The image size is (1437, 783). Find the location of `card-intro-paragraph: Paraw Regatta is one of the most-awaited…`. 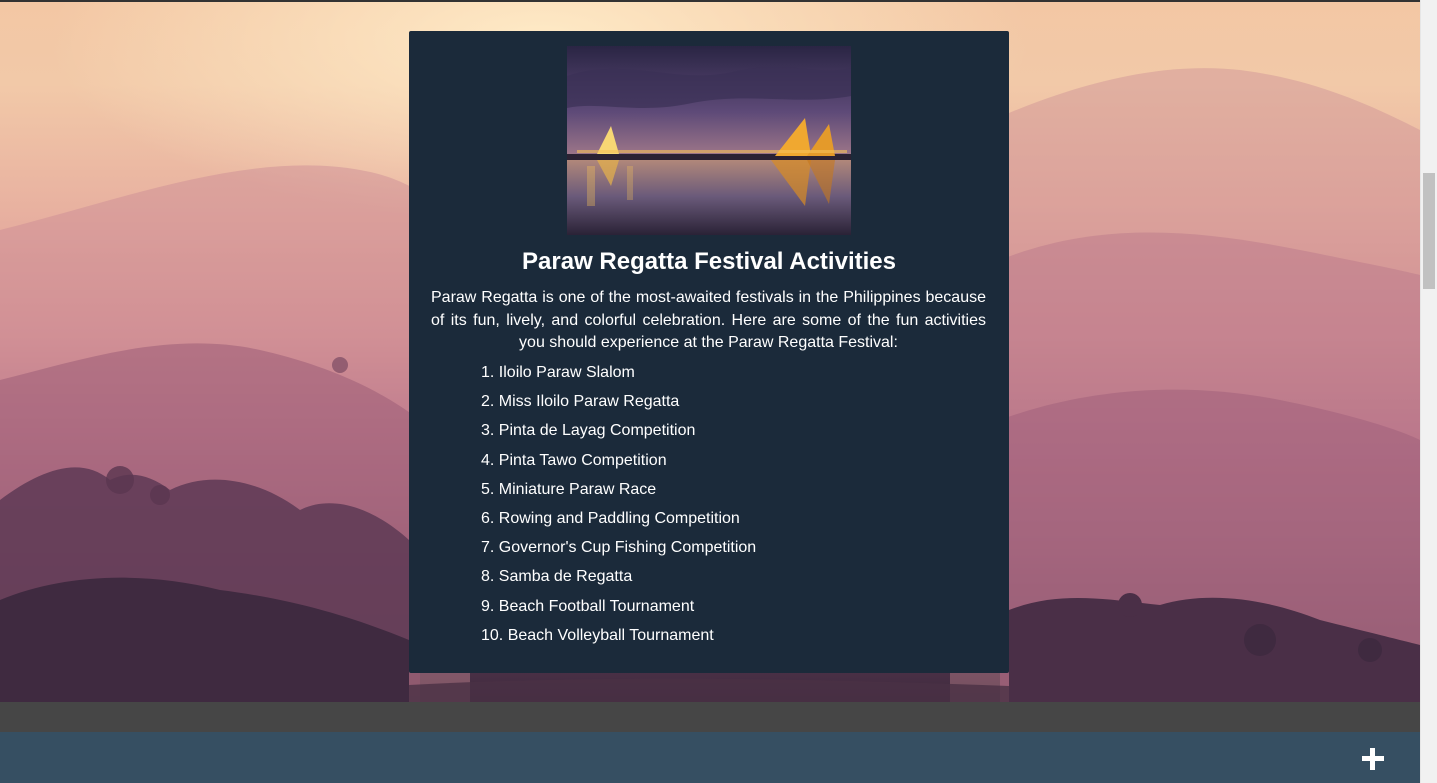

card-intro-paragraph: Paraw Regatta is one of the most-awaited… is located at coordinates (708, 320).